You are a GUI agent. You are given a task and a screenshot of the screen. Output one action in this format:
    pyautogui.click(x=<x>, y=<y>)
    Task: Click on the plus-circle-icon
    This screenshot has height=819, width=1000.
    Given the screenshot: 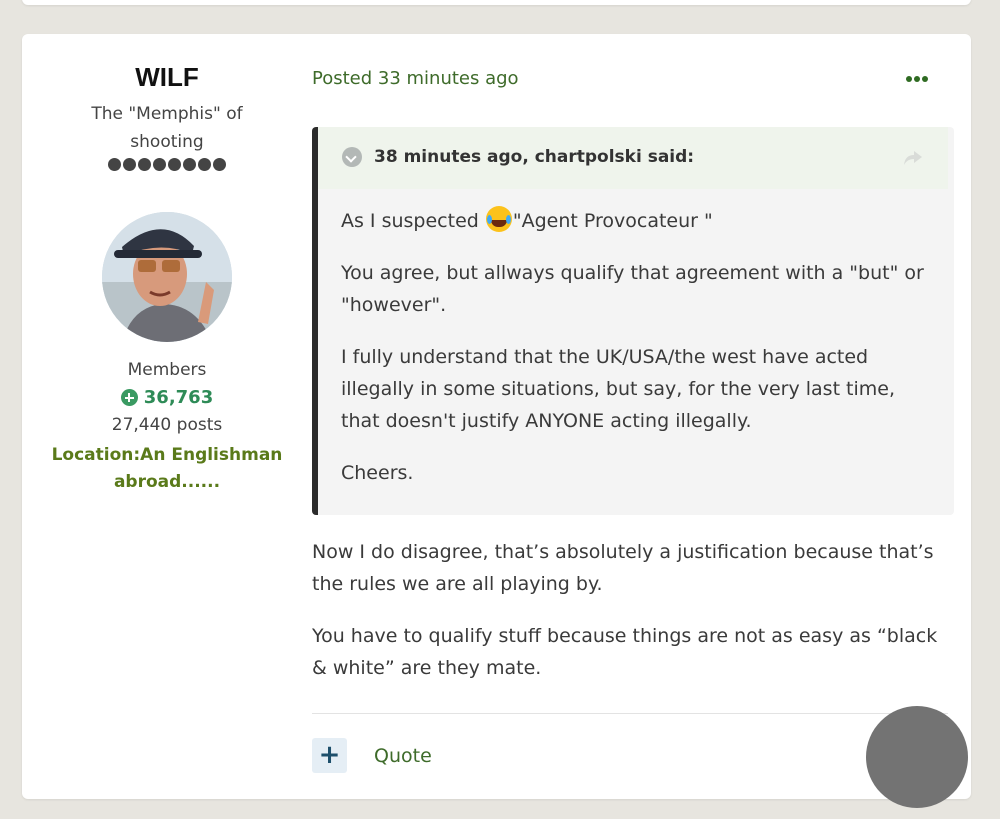 What is the action you would take?
    pyautogui.click(x=129, y=397)
    